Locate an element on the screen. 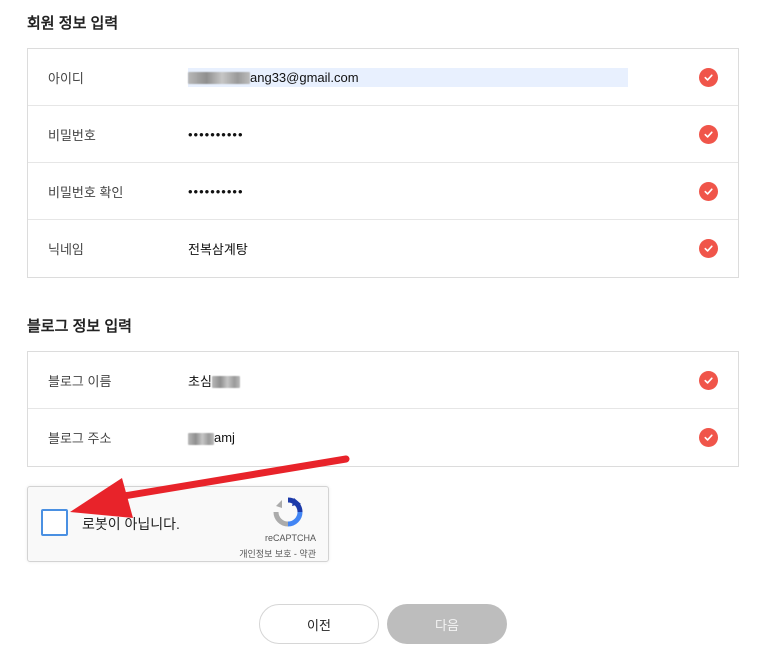 This screenshot has height=666, width=771. password-field: •••••••••• is located at coordinates (216, 134).